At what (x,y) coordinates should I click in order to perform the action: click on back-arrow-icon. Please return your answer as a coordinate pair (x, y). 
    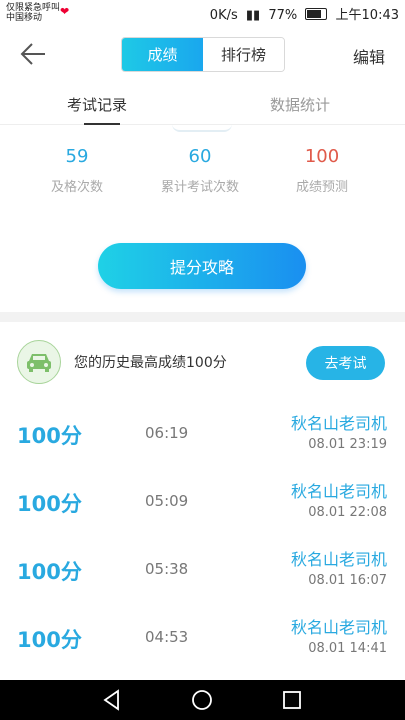
    Looking at the image, I should click on (33, 54).